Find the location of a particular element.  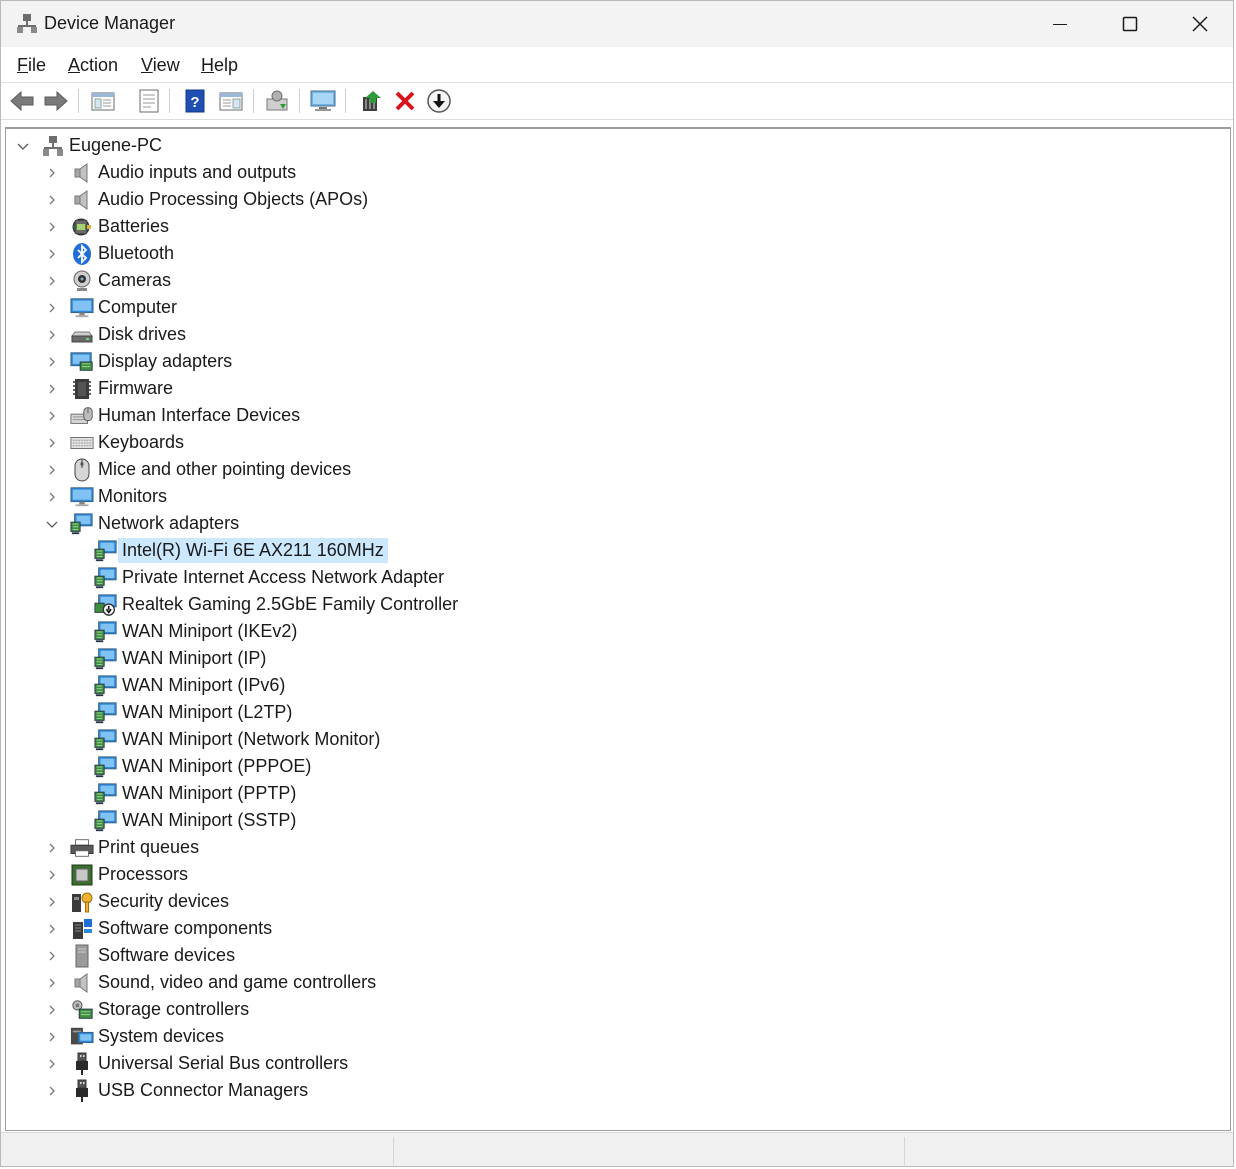

toolbar-separator is located at coordinates (169, 101).